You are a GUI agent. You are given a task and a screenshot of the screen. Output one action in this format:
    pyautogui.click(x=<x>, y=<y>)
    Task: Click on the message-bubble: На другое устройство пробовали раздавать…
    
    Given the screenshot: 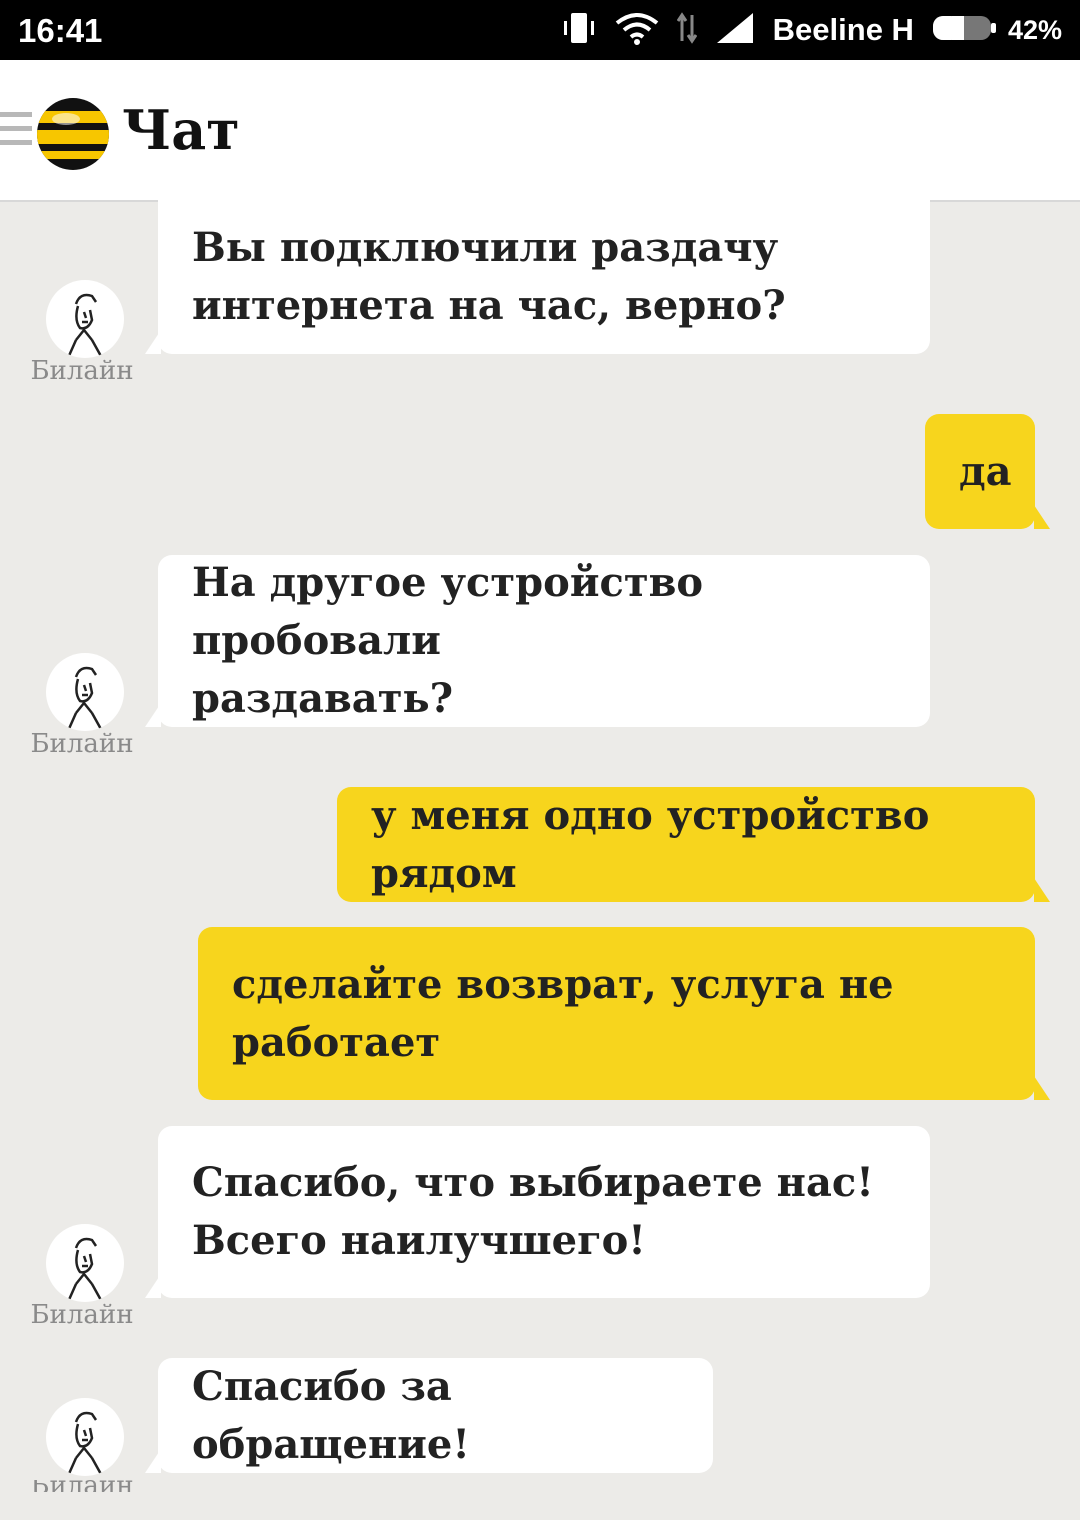 What is the action you would take?
    pyautogui.click(x=544, y=641)
    